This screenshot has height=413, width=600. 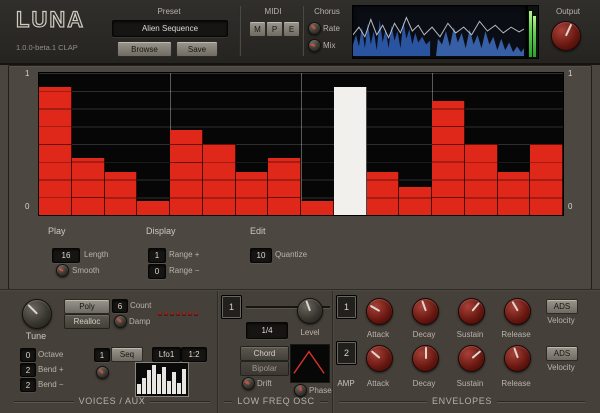 What do you see at coordinates (425, 358) in the screenshot?
I see `env2-decay-knob` at bounding box center [425, 358].